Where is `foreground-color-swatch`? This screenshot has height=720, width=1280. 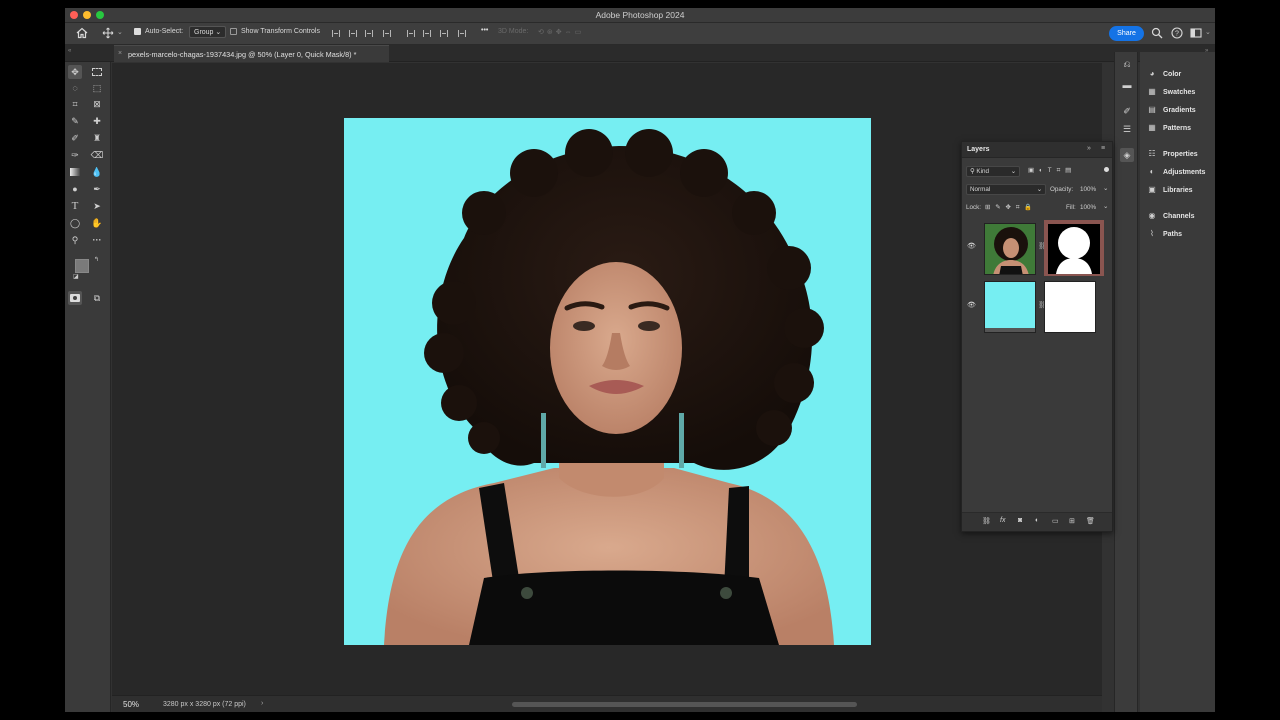 foreground-color-swatch is located at coordinates (82, 266).